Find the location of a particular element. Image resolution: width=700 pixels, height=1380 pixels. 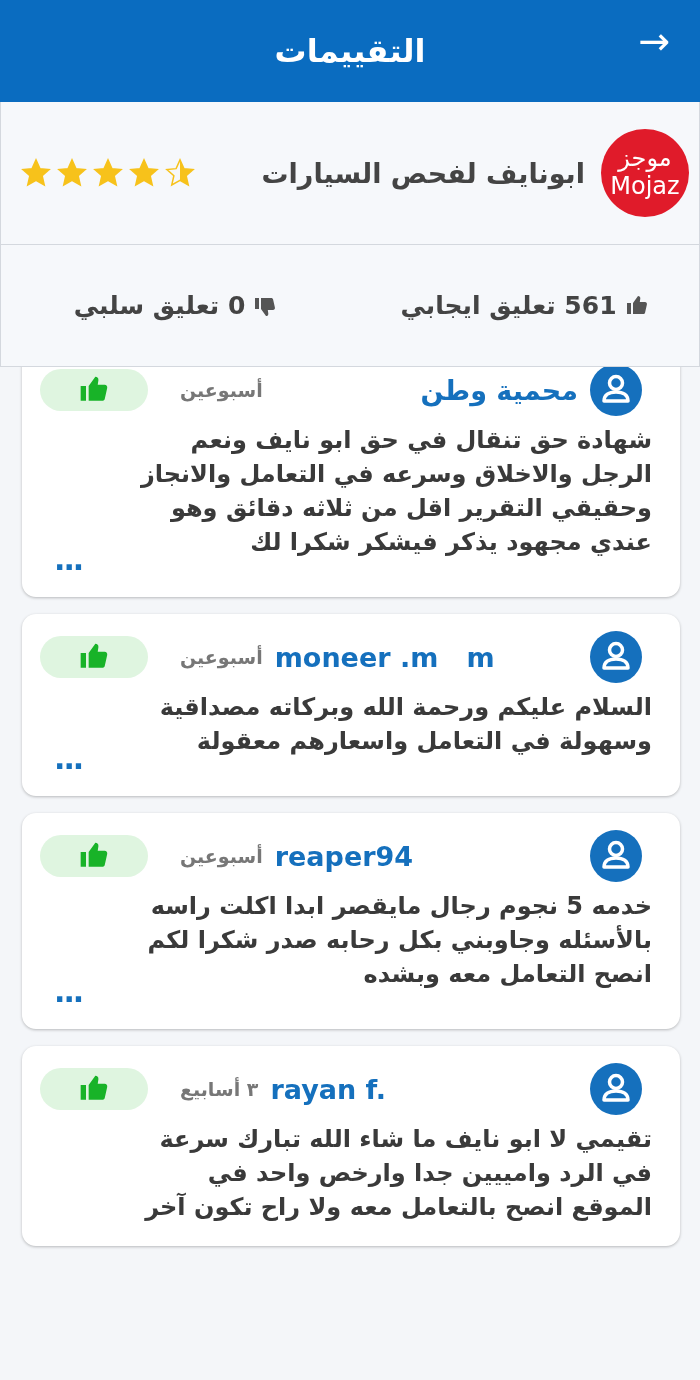

back-button: → is located at coordinates (654, 41).